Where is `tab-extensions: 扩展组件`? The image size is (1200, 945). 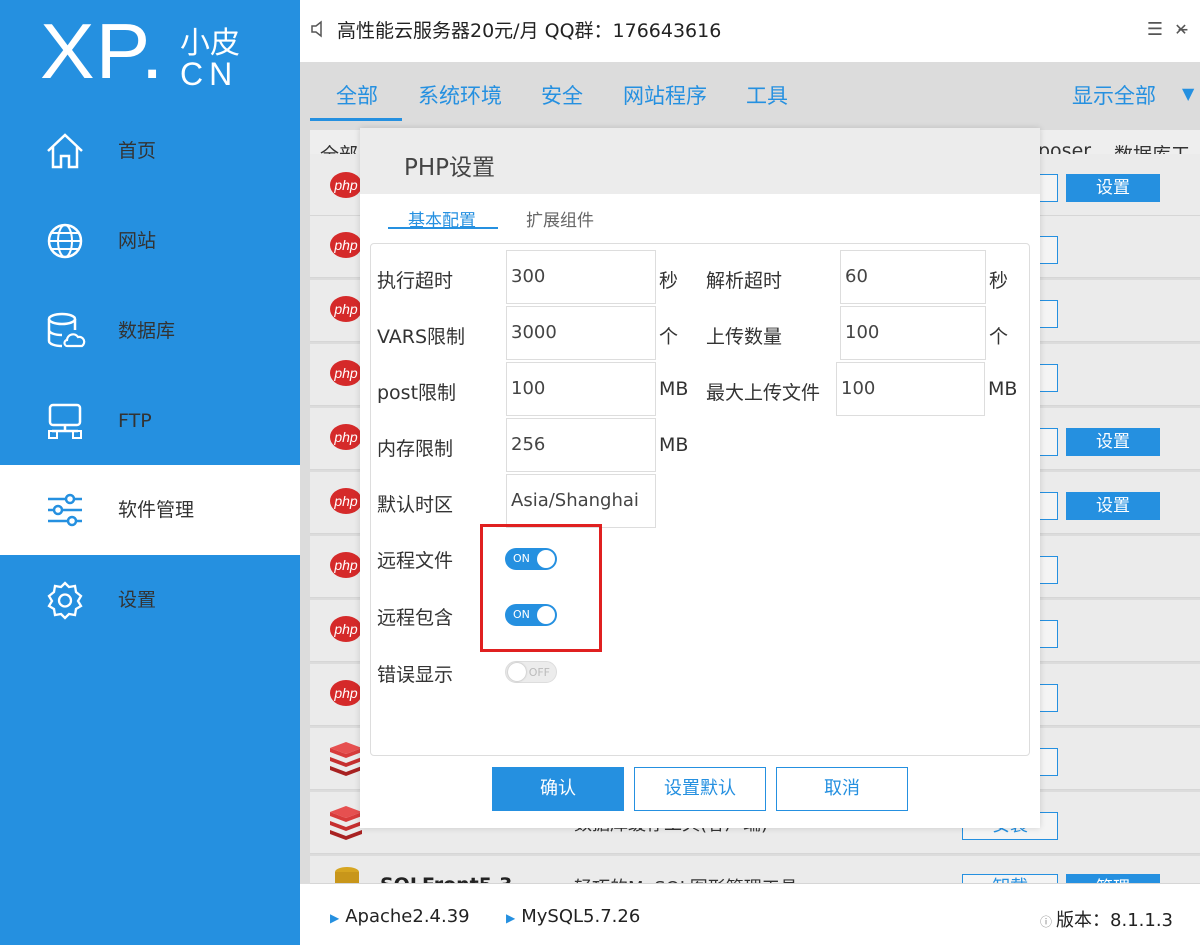
tab-extensions: 扩展组件 is located at coordinates (560, 218).